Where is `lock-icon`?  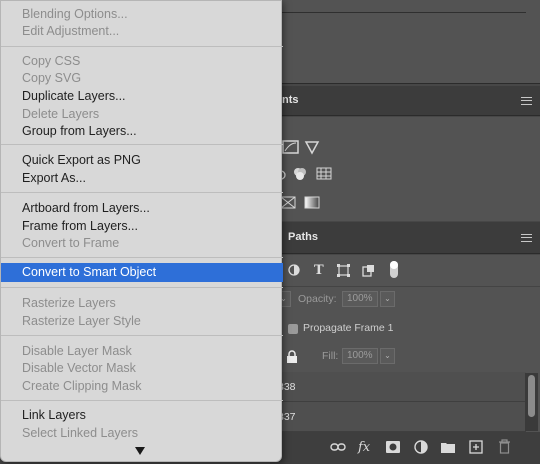
lock-icon is located at coordinates (292, 356).